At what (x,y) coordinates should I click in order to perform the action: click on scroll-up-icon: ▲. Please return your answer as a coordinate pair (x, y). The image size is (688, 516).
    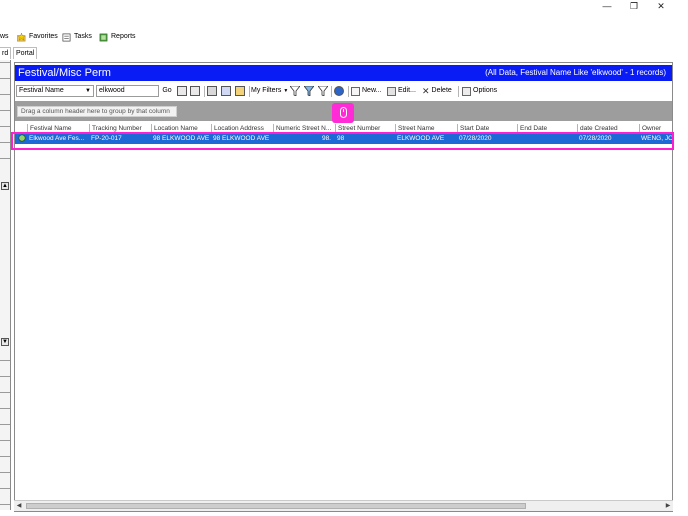
    Looking at the image, I should click on (5, 186).